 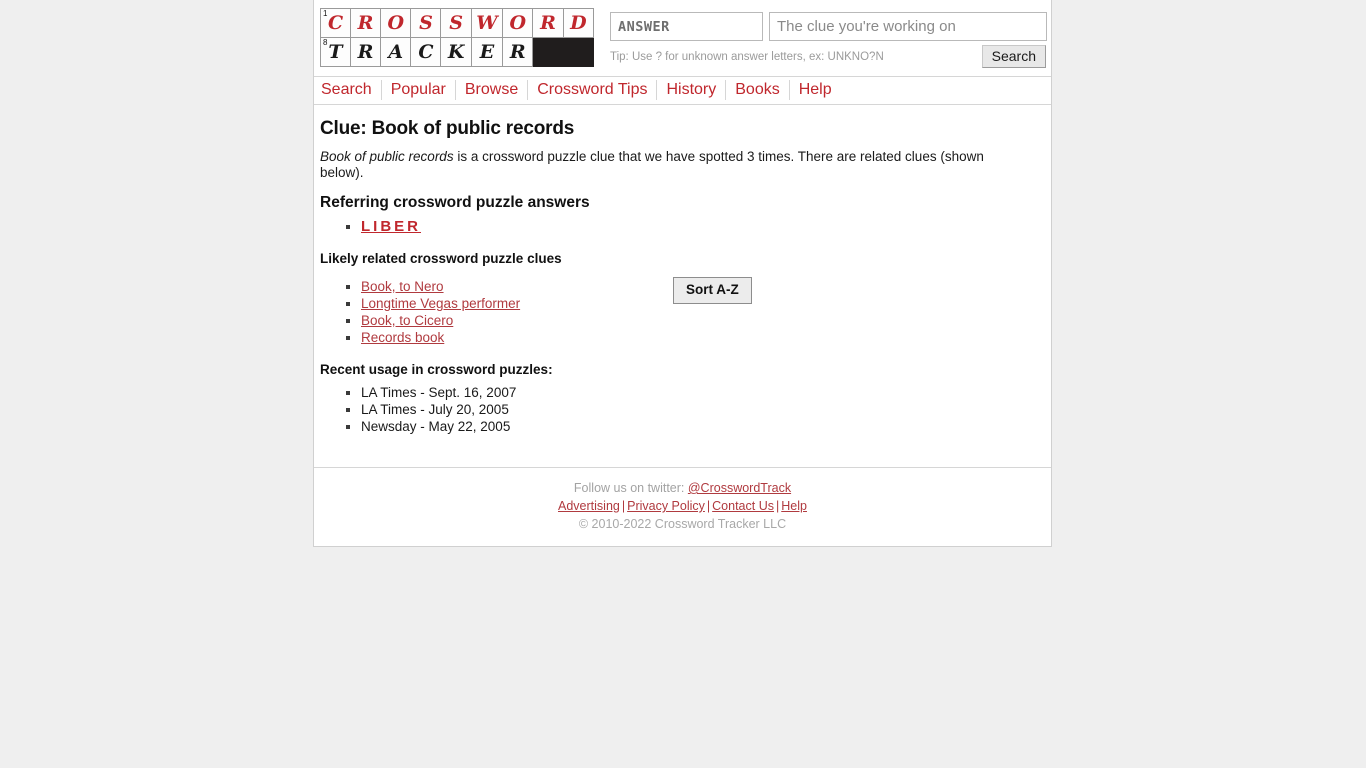 I want to click on related-clue-link: Records book, so click(x=402, y=337).